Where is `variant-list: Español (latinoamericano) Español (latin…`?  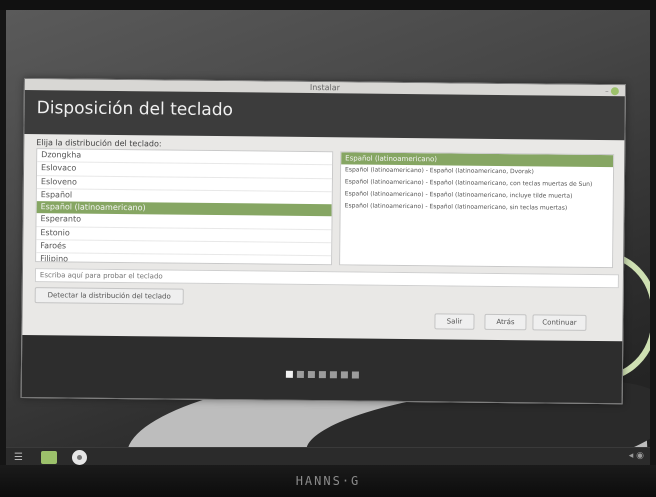
variant-list: Español (latinoamericano) Español (latin… is located at coordinates (477, 210).